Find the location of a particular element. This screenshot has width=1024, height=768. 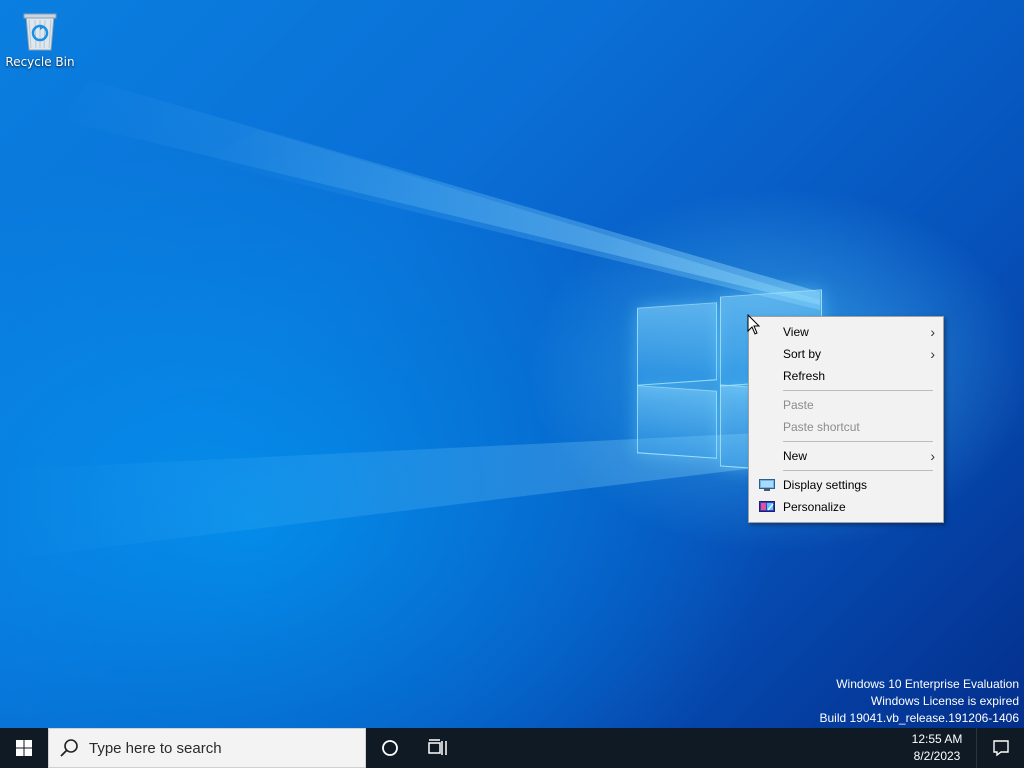

menu-item-label: Paste is located at coordinates (798, 405).